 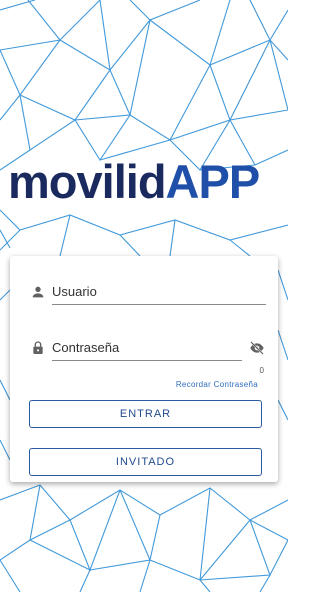 What do you see at coordinates (145, 462) in the screenshot?
I see `guest-button: INVITADO` at bounding box center [145, 462].